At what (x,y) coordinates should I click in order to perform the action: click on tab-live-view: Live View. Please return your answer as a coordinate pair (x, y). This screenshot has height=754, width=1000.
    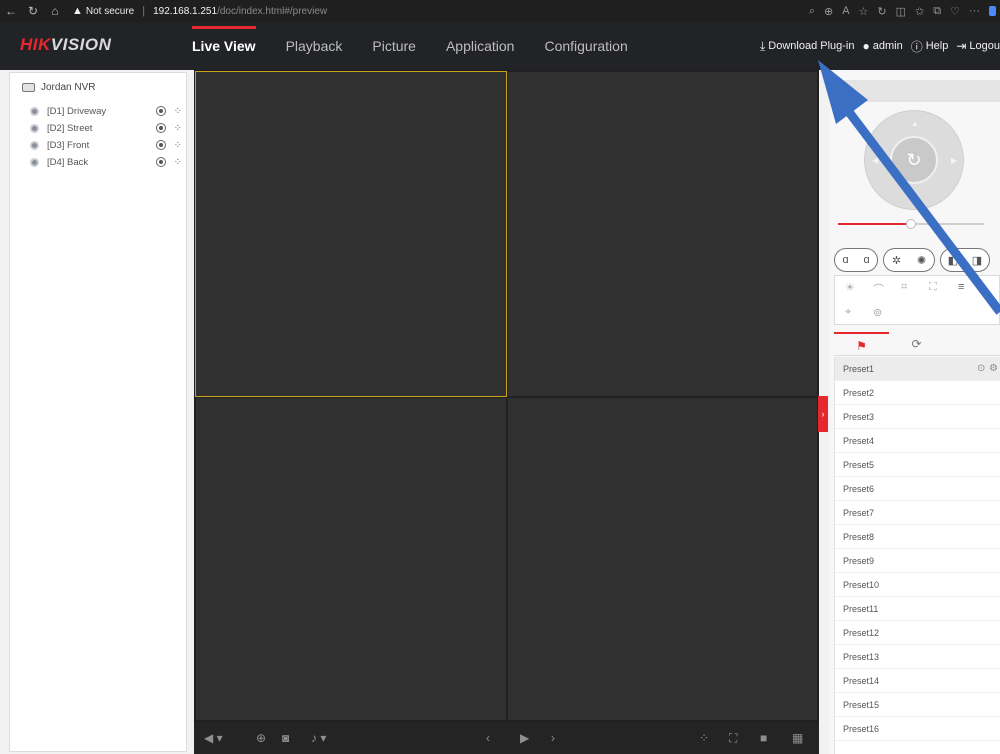
    Looking at the image, I should click on (224, 46).